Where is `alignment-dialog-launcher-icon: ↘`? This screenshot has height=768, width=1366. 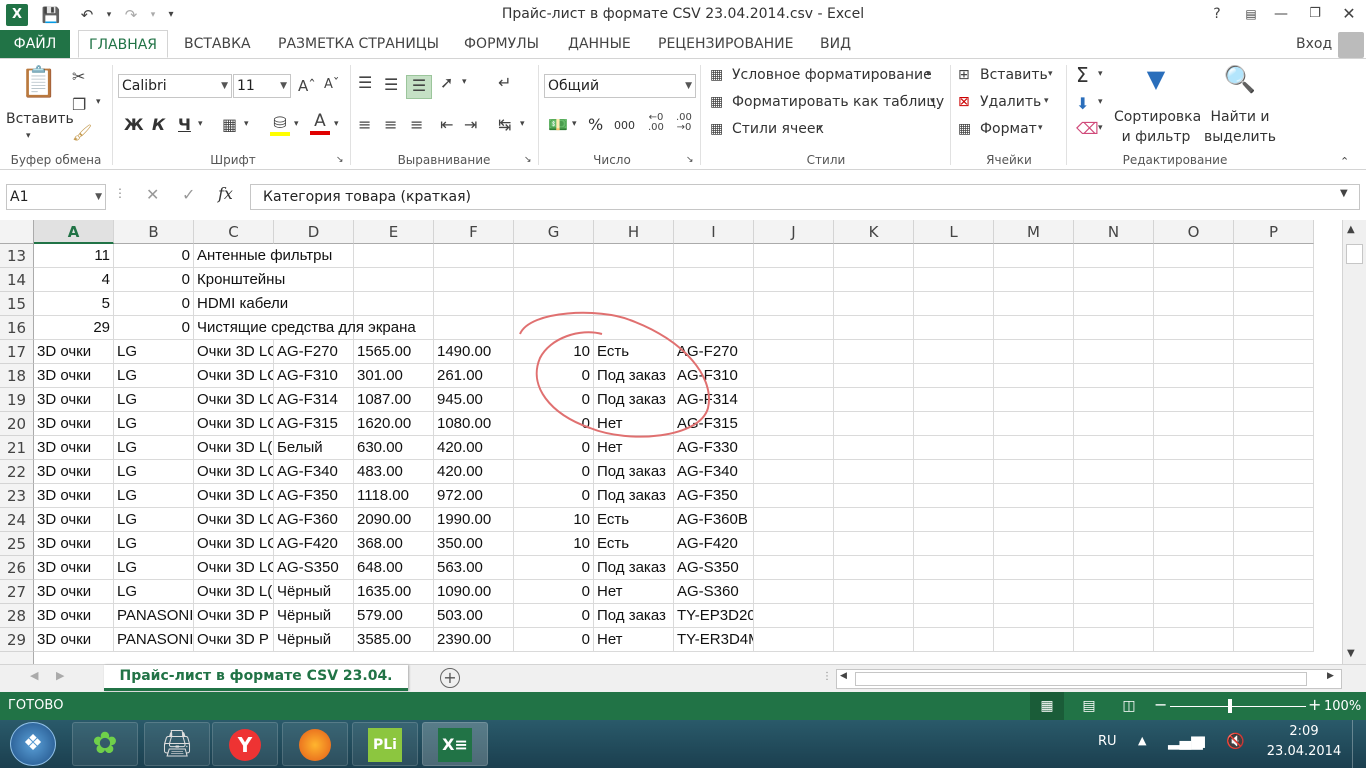
alignment-dialog-launcher-icon: ↘ is located at coordinates (528, 160).